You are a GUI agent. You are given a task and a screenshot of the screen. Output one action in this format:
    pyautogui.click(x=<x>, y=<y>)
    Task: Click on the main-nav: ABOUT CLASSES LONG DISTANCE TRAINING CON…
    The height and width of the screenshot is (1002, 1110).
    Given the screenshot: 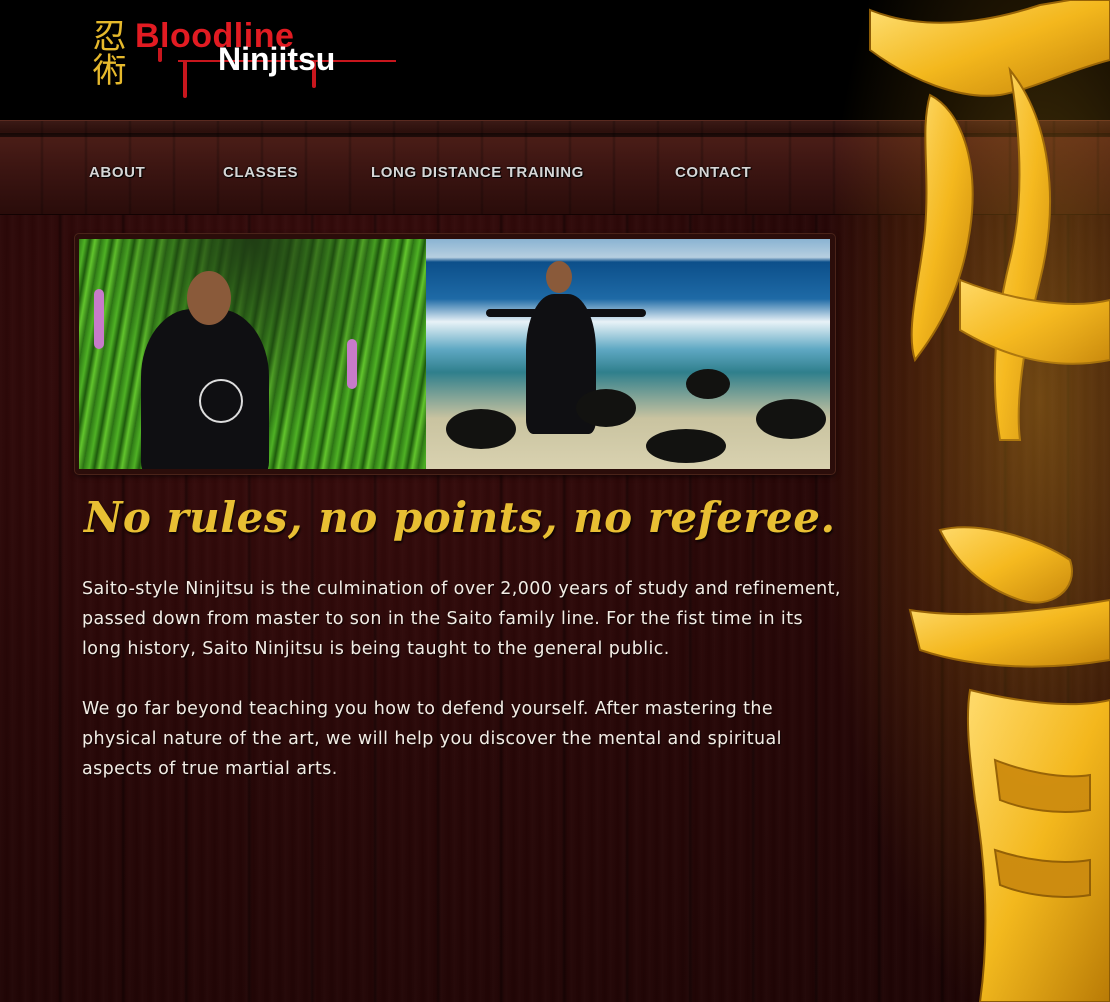 What is the action you would take?
    pyautogui.click(x=410, y=173)
    